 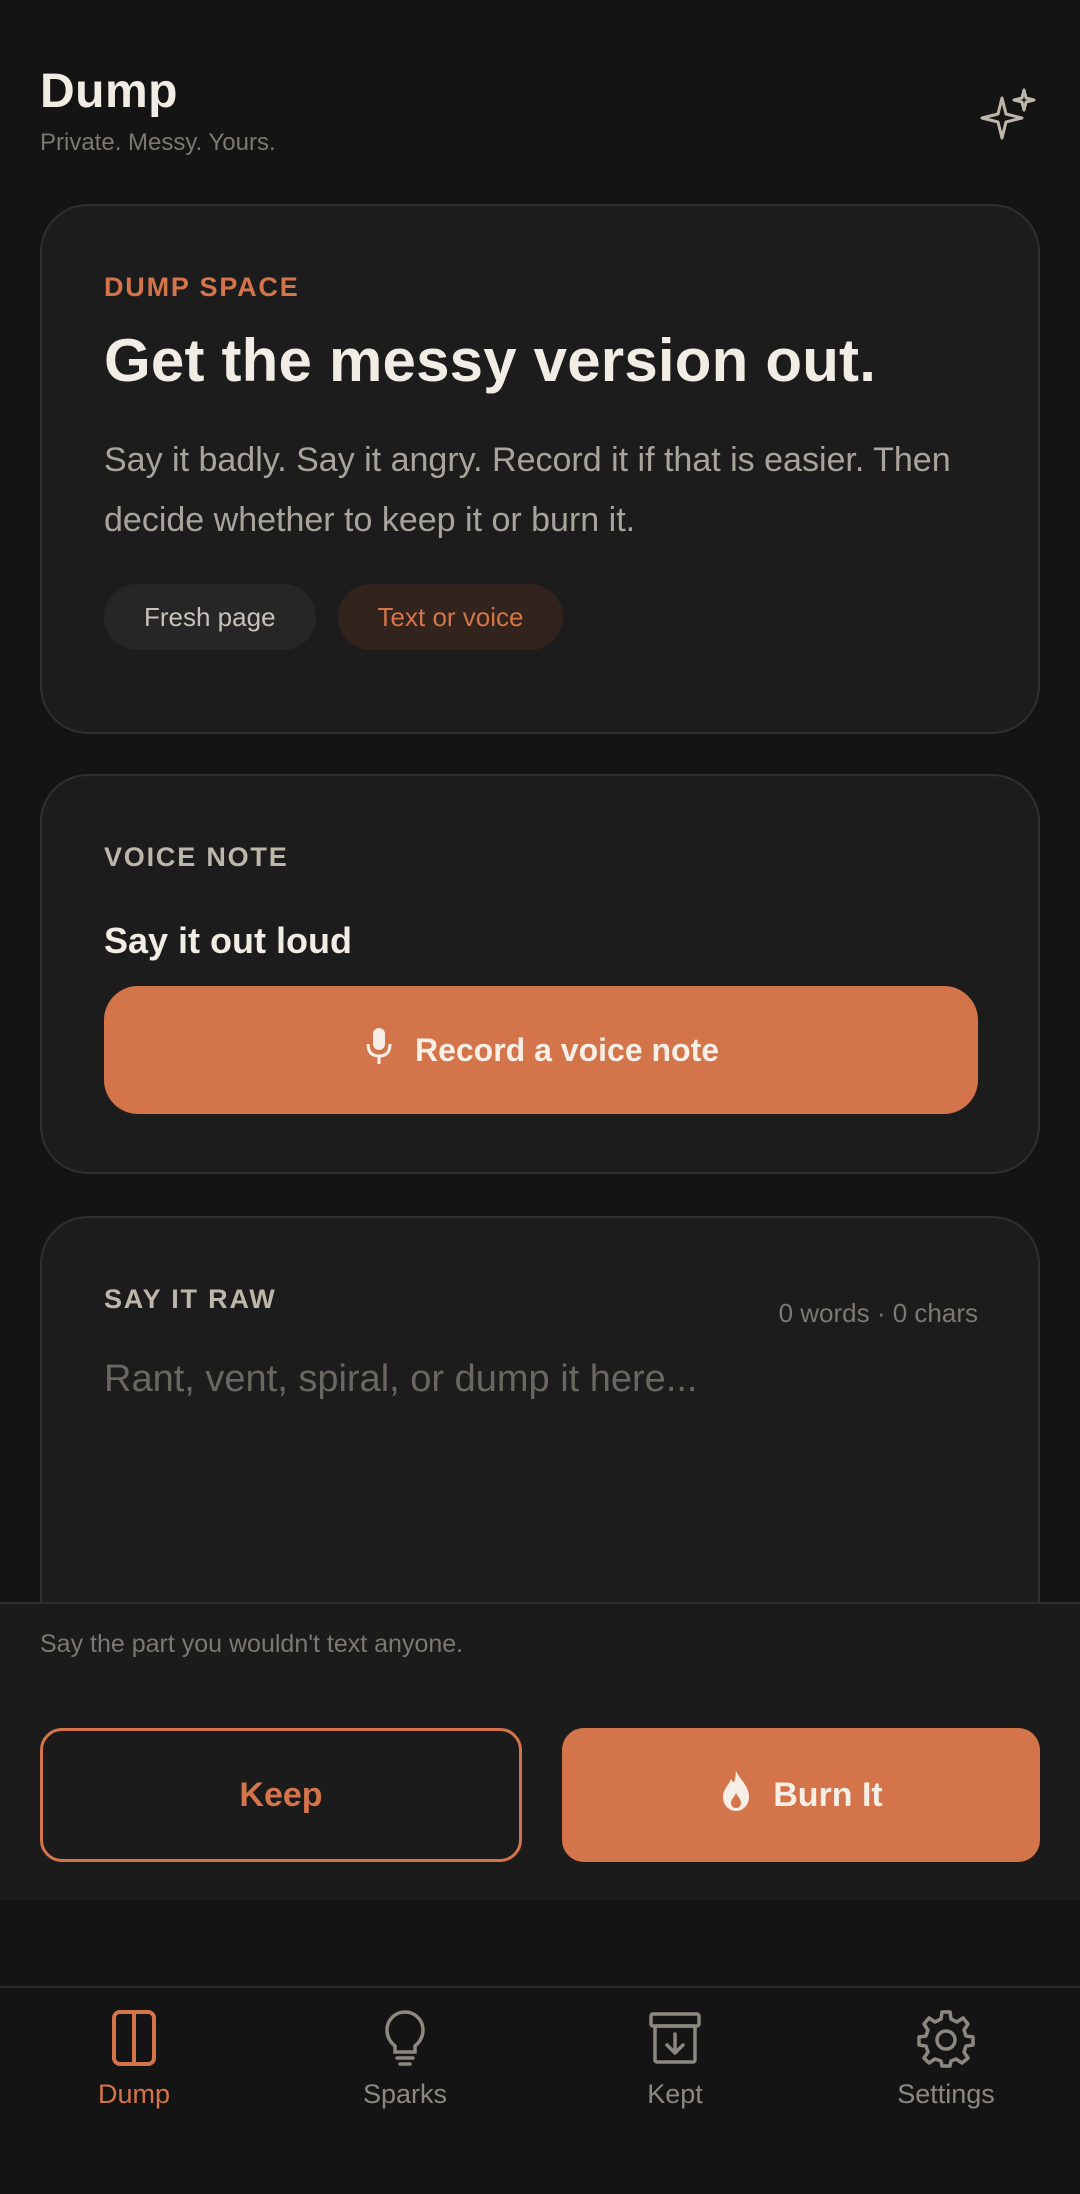 What do you see at coordinates (1008, 116) in the screenshot?
I see `sparkles-icon` at bounding box center [1008, 116].